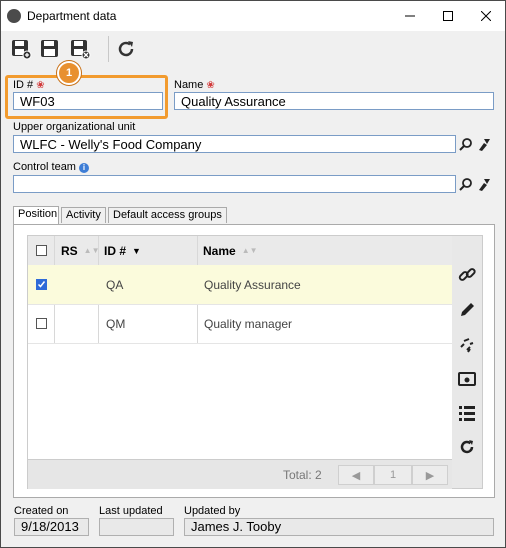 This screenshot has height=548, width=506. Describe the element at coordinates (122, 250) in the screenshot. I see `column-id: ID # ▼` at that location.